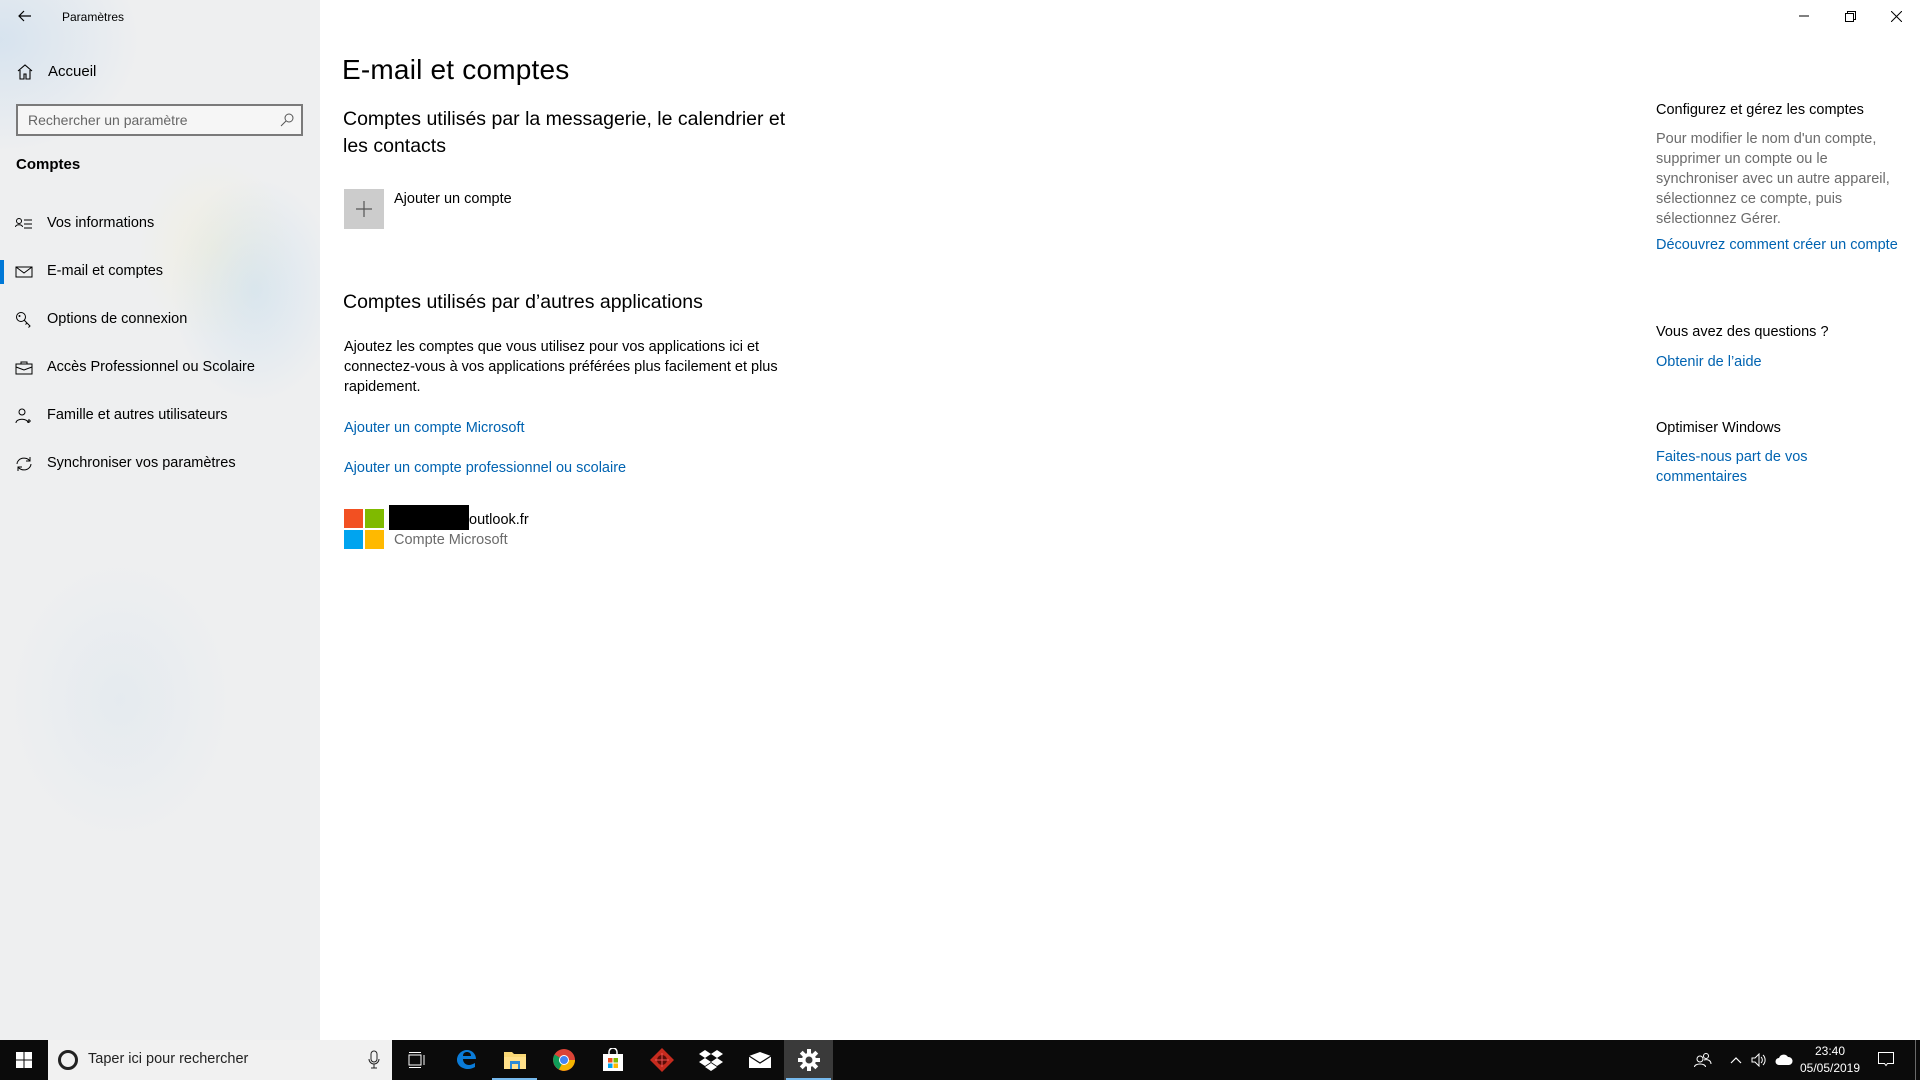  What do you see at coordinates (25, 72) in the screenshot?
I see `home-icon` at bounding box center [25, 72].